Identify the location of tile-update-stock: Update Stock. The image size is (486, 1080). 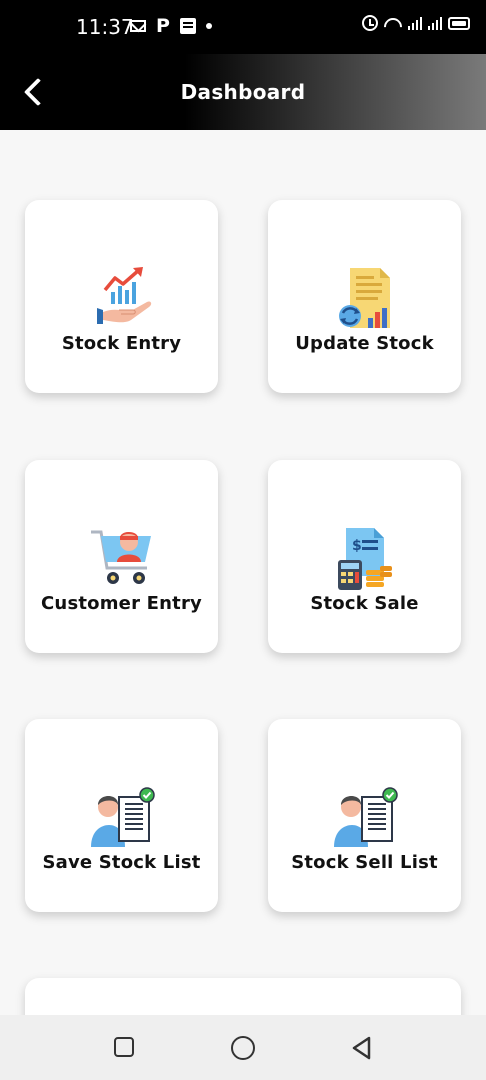
(364, 296).